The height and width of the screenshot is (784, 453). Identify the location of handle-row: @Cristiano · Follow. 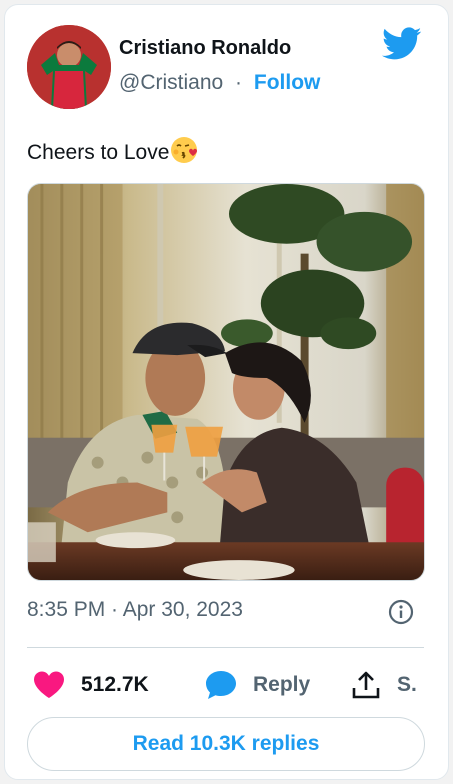
(219, 83).